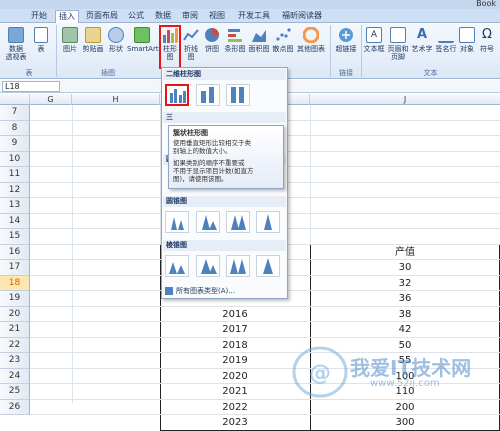  What do you see at coordinates (116, 40) in the screenshot?
I see `shapes-button: 形状` at bounding box center [116, 40].